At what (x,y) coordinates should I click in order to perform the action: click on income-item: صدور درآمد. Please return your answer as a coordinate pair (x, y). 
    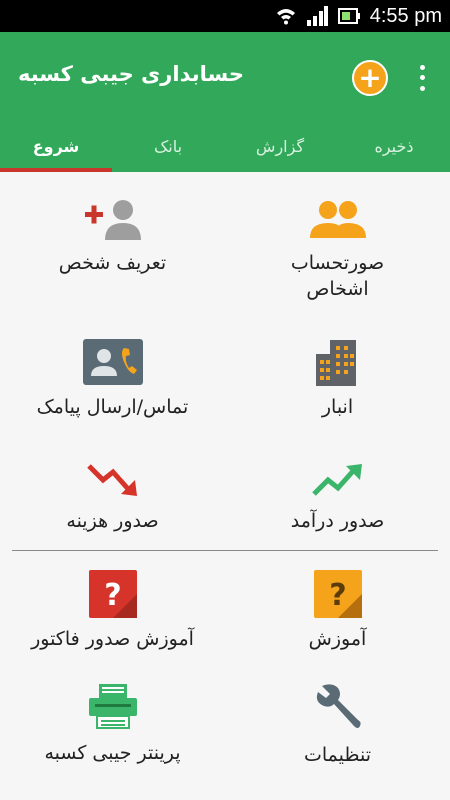
    Looking at the image, I should click on (337, 497).